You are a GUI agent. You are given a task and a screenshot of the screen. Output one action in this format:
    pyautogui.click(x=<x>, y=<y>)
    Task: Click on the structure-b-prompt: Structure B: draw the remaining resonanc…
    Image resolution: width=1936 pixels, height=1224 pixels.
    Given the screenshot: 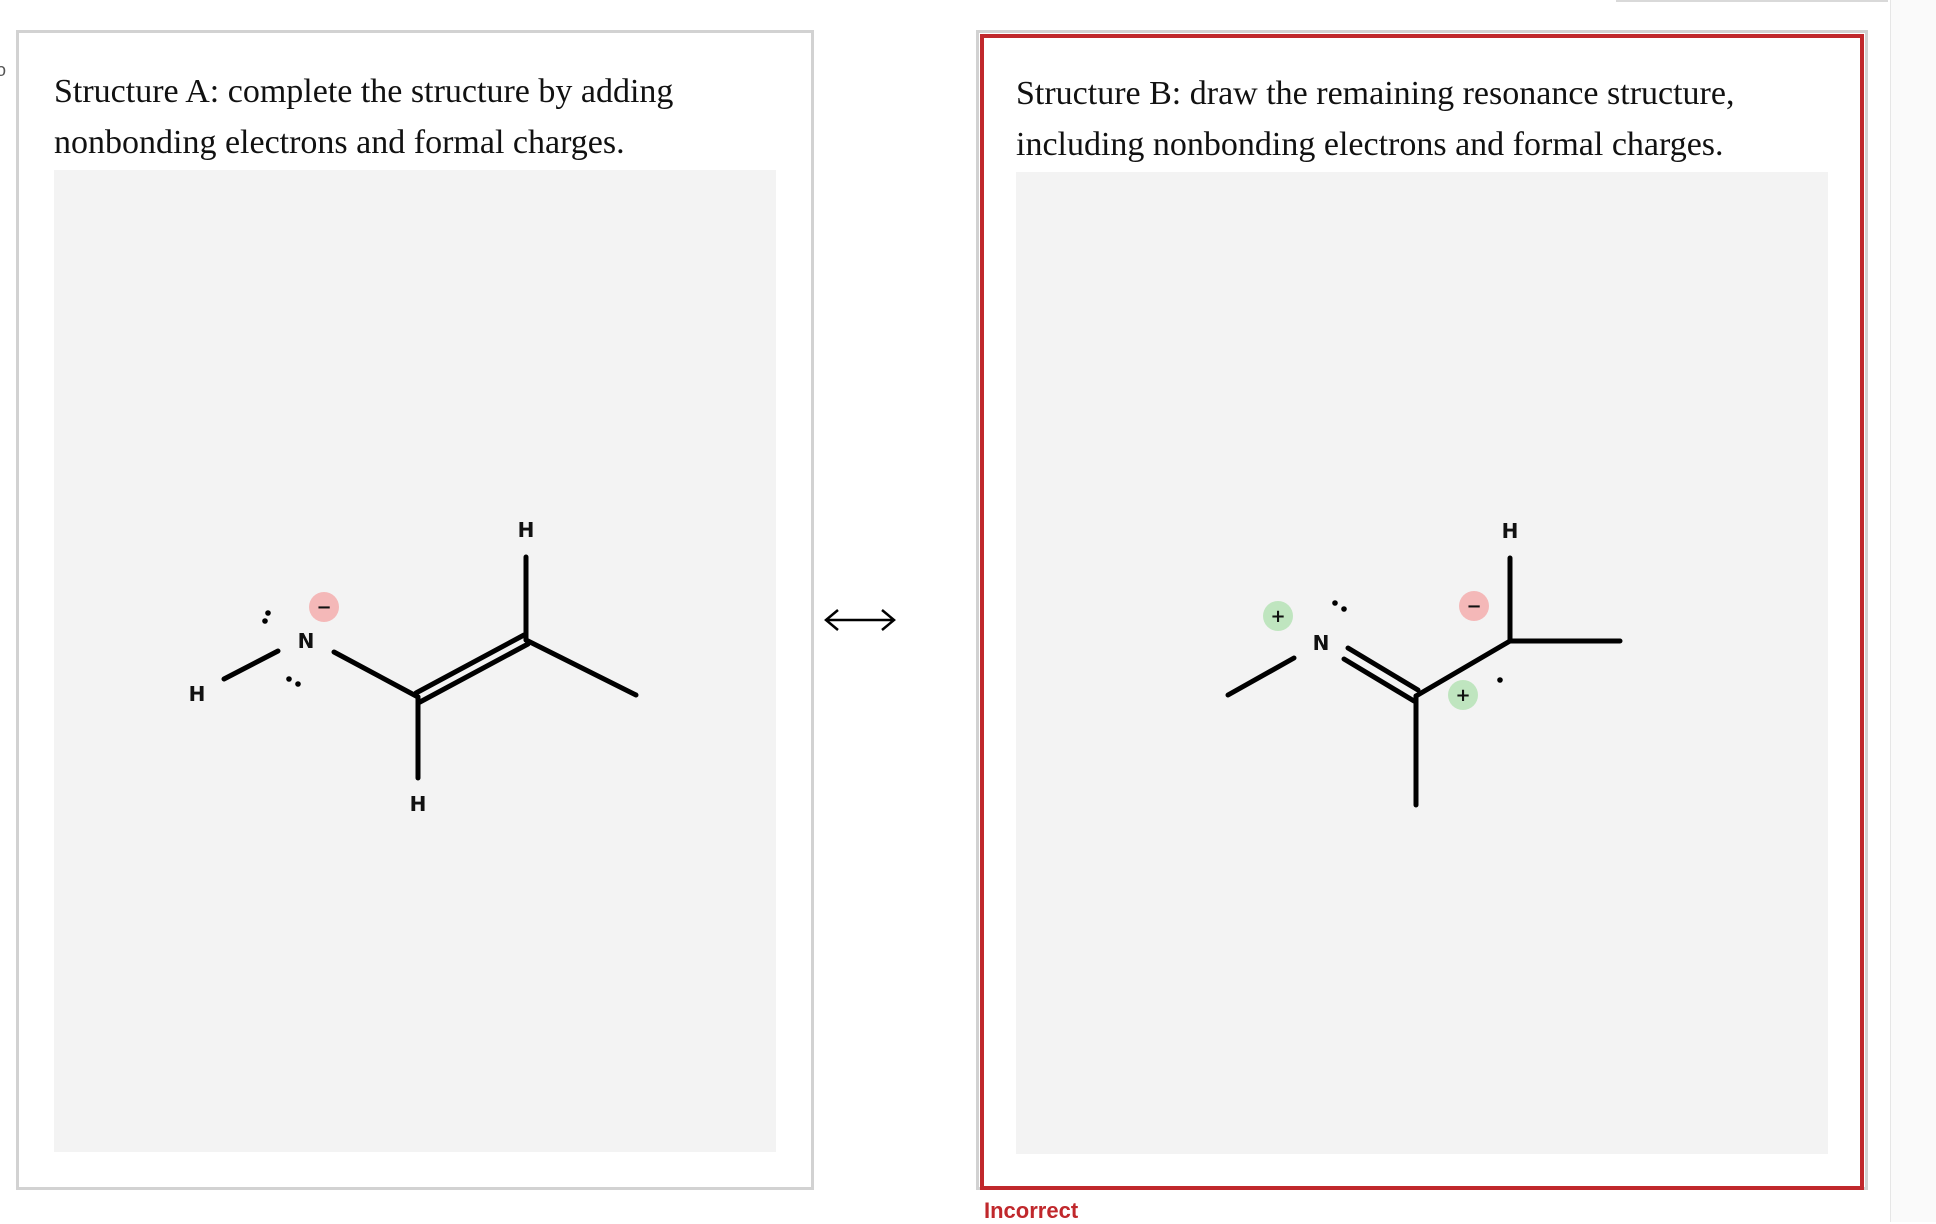 What is the action you would take?
    pyautogui.click(x=1375, y=119)
    